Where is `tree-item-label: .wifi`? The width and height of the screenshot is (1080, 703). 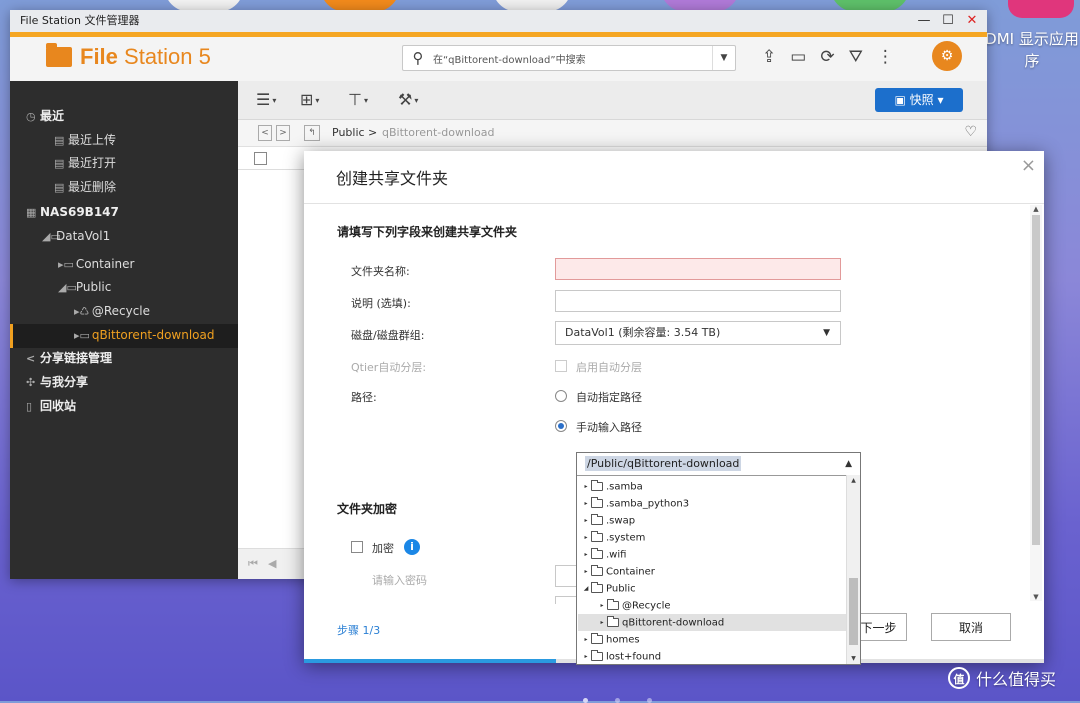
tree-item-label: .wifi is located at coordinates (616, 555).